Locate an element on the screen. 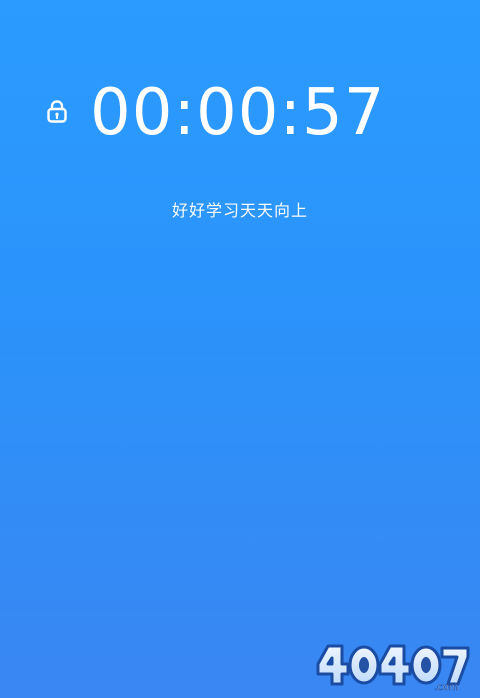 The width and height of the screenshot is (480, 698). lock-svg is located at coordinates (57, 111).